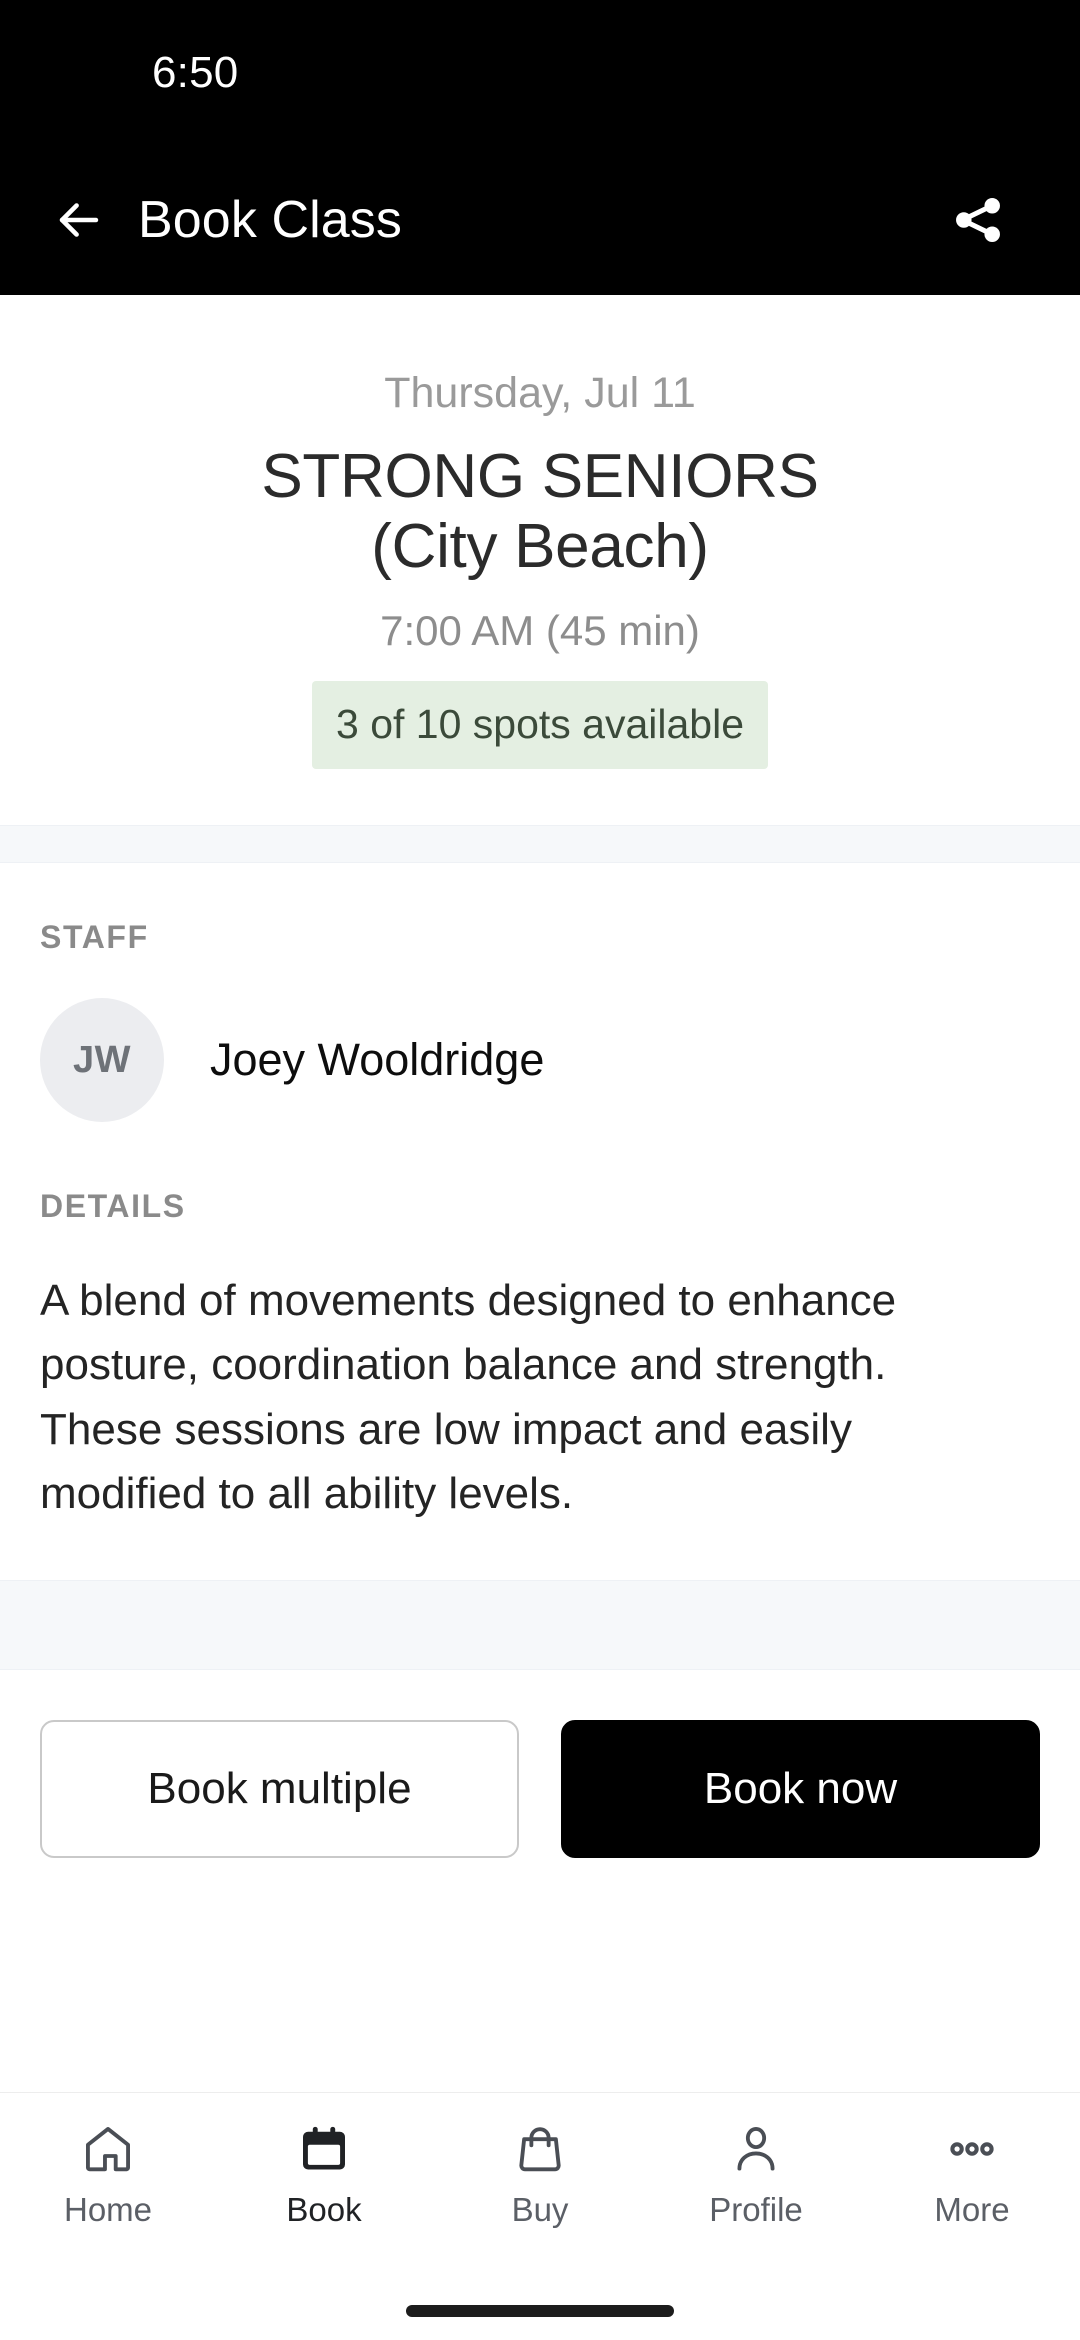 This screenshot has width=1080, height=2340. I want to click on class-title-line-1: STRONG SENIORS, so click(540, 477).